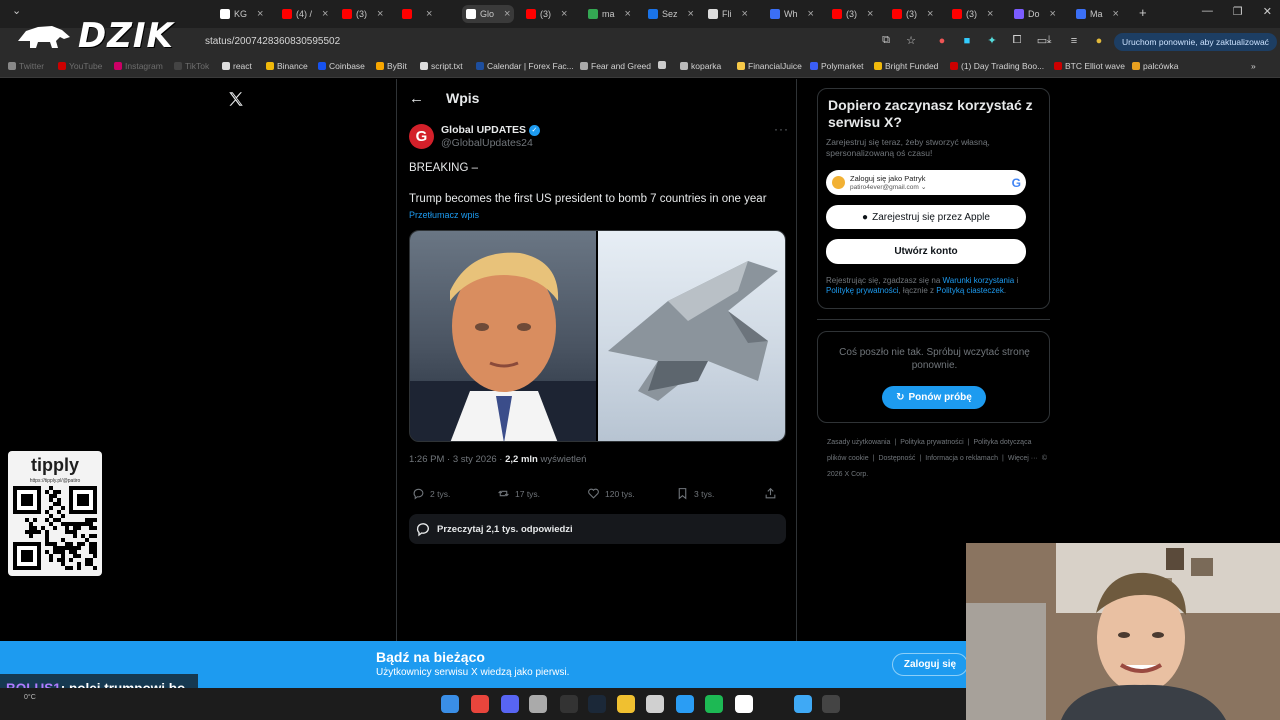 This screenshot has height=720, width=1280. What do you see at coordinates (421, 136) in the screenshot?
I see `author-avatar: G` at bounding box center [421, 136].